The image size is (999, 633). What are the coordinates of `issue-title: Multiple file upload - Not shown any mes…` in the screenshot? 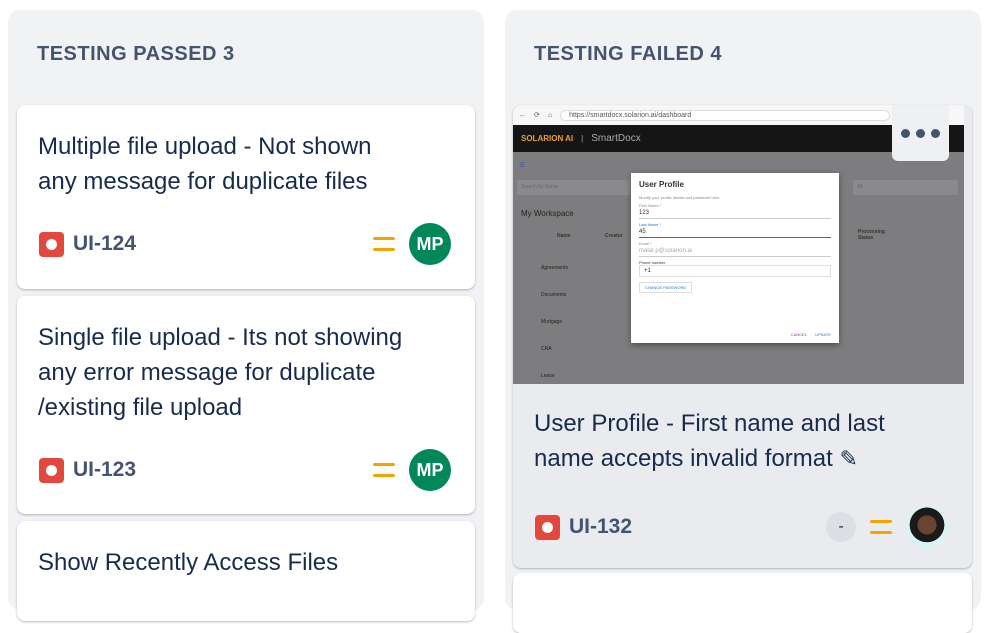 It's located at (205, 164).